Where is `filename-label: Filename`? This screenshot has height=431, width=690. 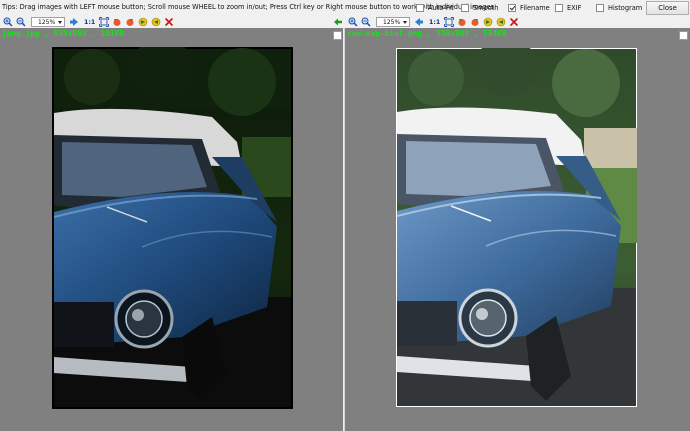 filename-label: Filename is located at coordinates (535, 8).